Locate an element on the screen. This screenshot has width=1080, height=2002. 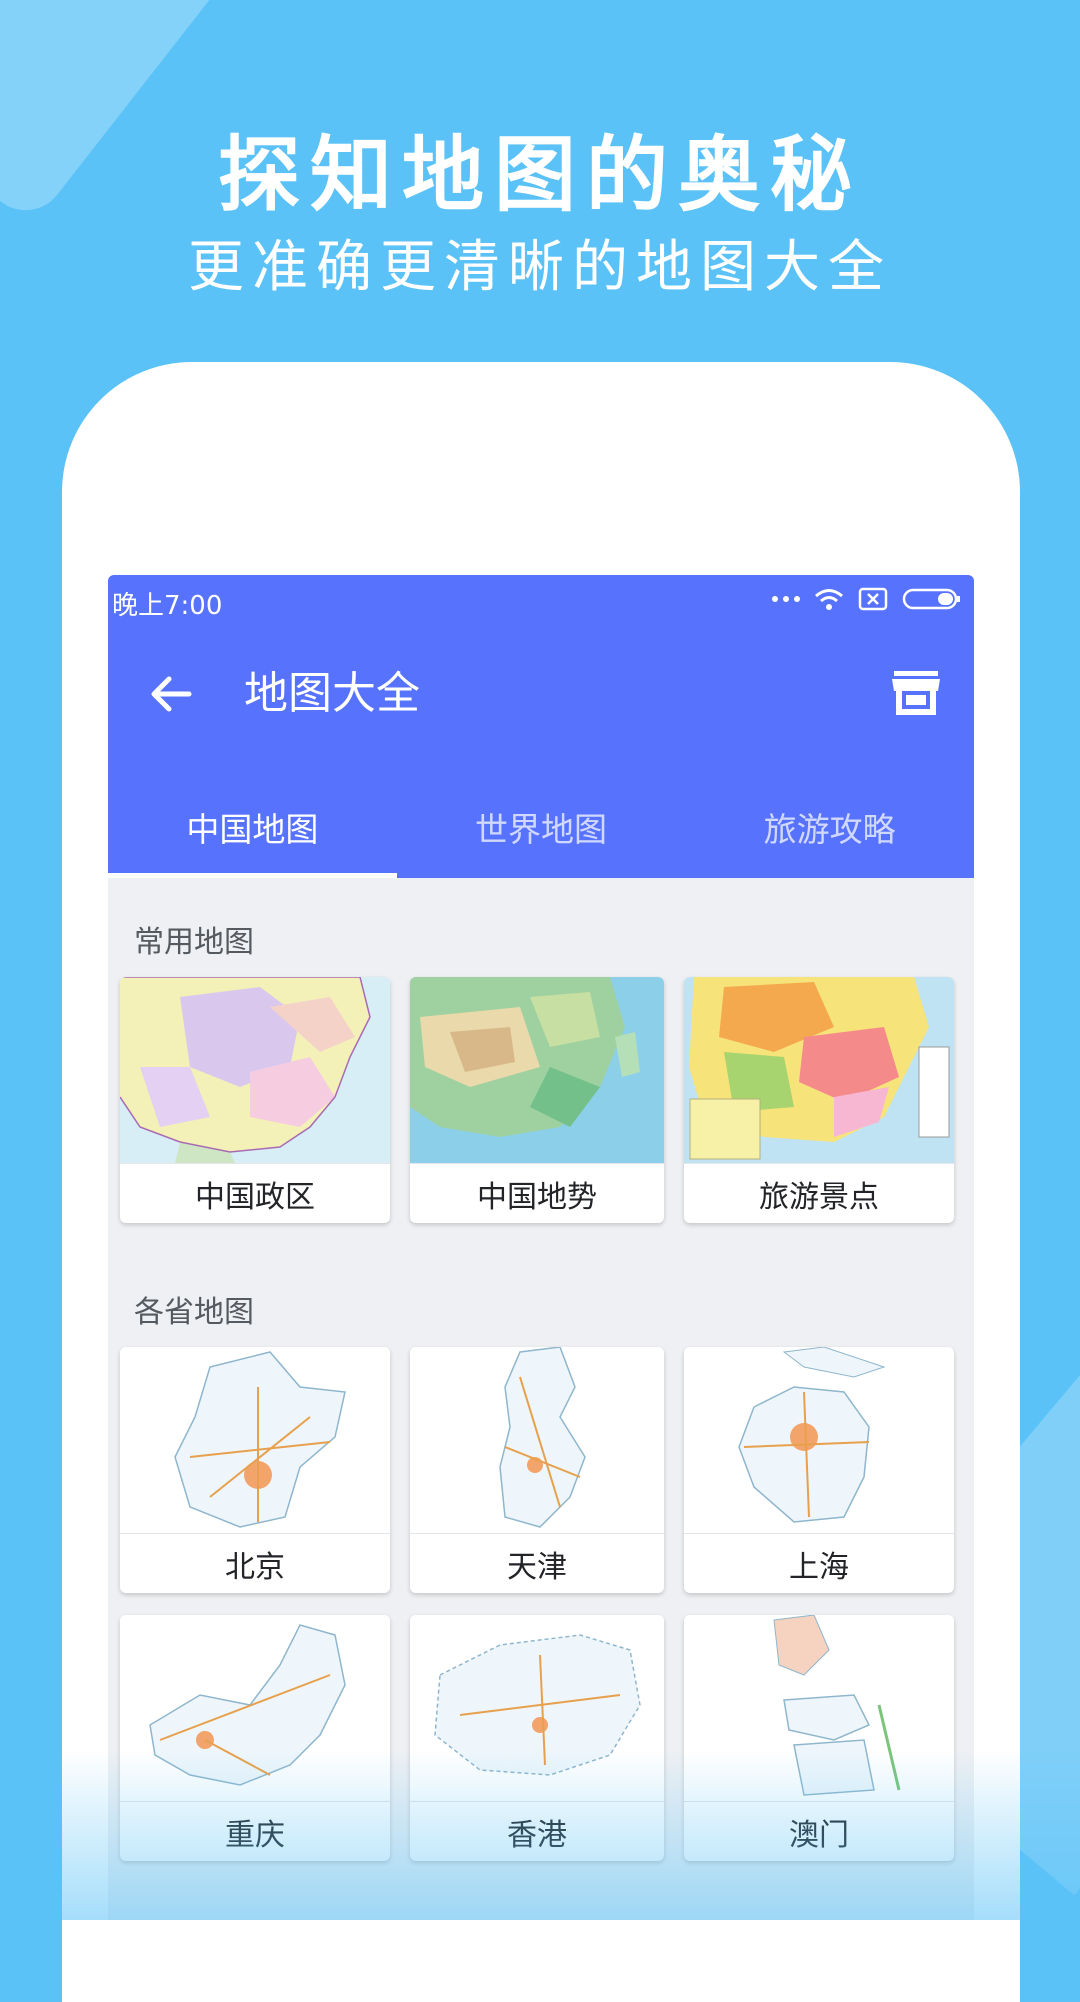
battery-icon is located at coordinates (932, 599).